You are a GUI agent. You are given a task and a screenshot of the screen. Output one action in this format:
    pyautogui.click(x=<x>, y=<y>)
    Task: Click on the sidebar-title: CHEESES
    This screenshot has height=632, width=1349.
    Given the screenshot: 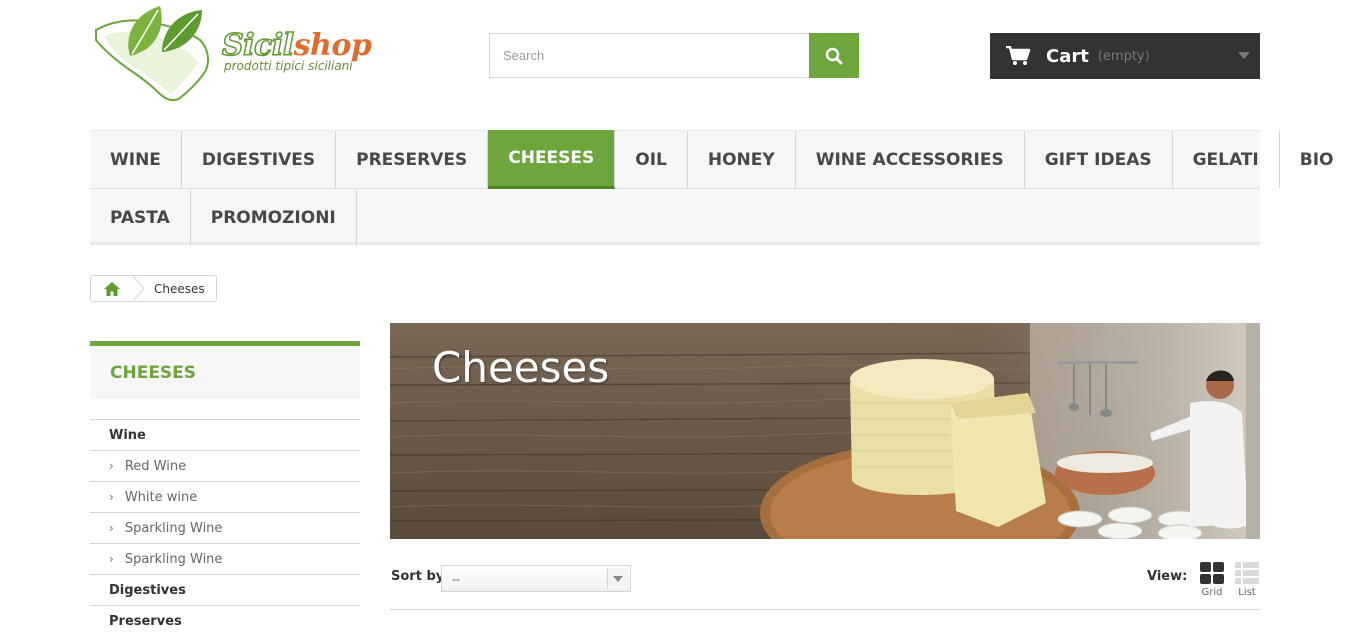 What is the action you would take?
    pyautogui.click(x=225, y=370)
    